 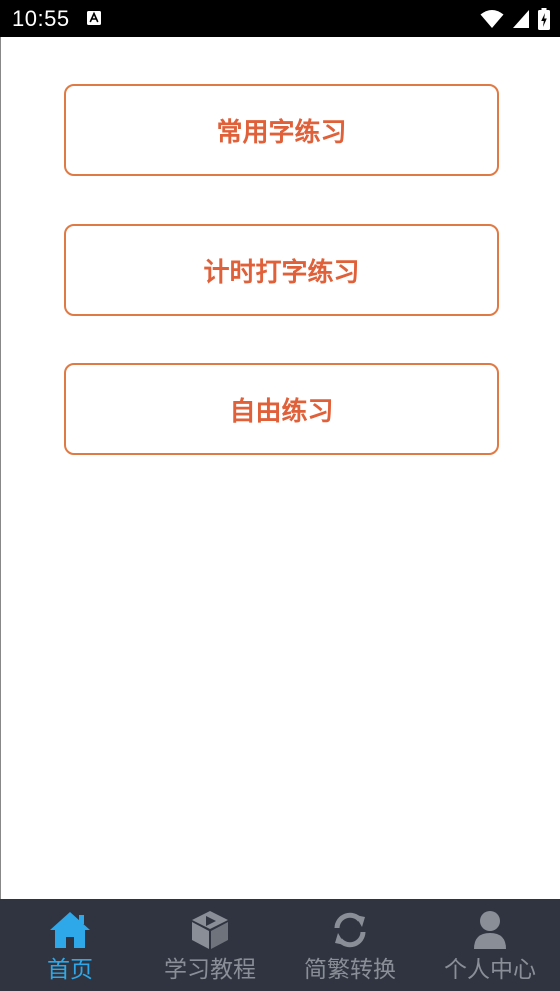 I want to click on tab-tutorial: 学习教程, so click(x=210, y=945).